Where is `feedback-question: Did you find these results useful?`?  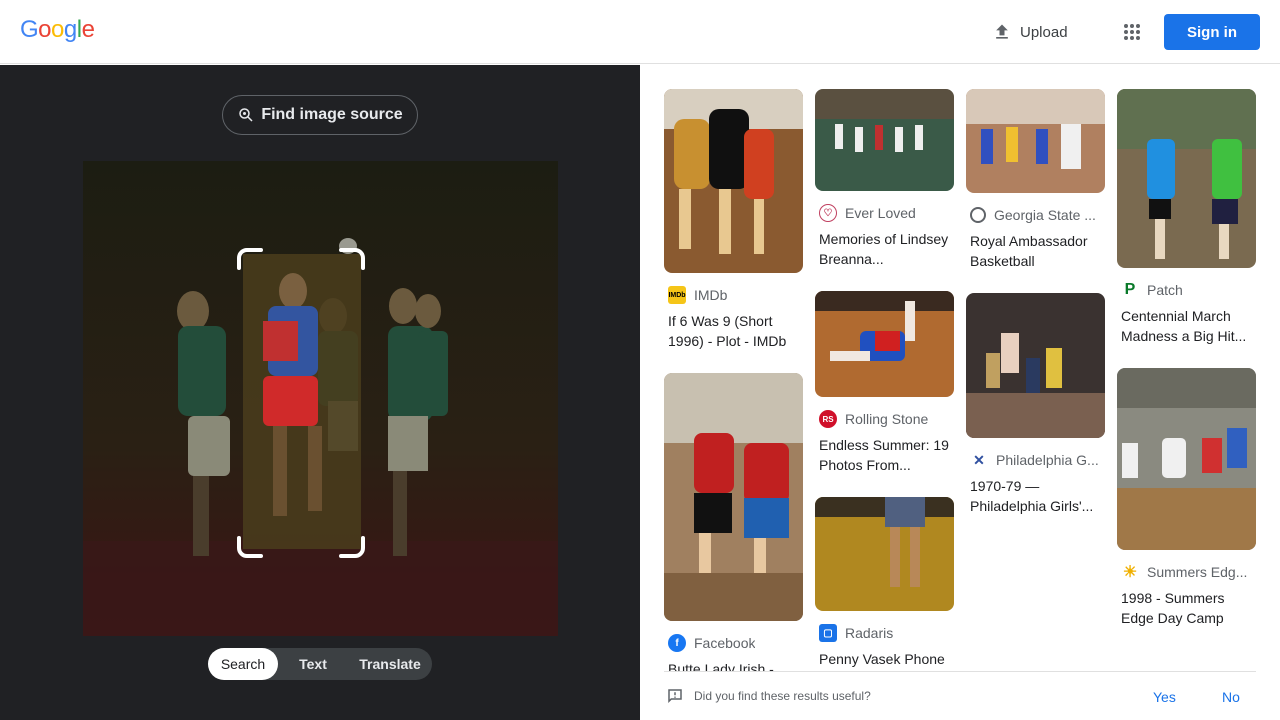
feedback-question: Did you find these results useful? is located at coordinates (782, 696).